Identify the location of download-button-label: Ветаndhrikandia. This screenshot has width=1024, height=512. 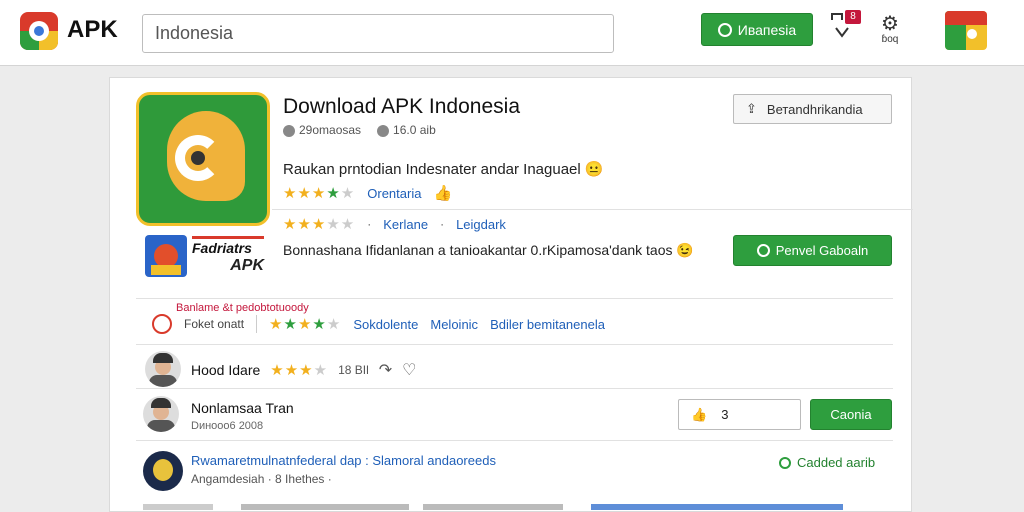
(814, 109).